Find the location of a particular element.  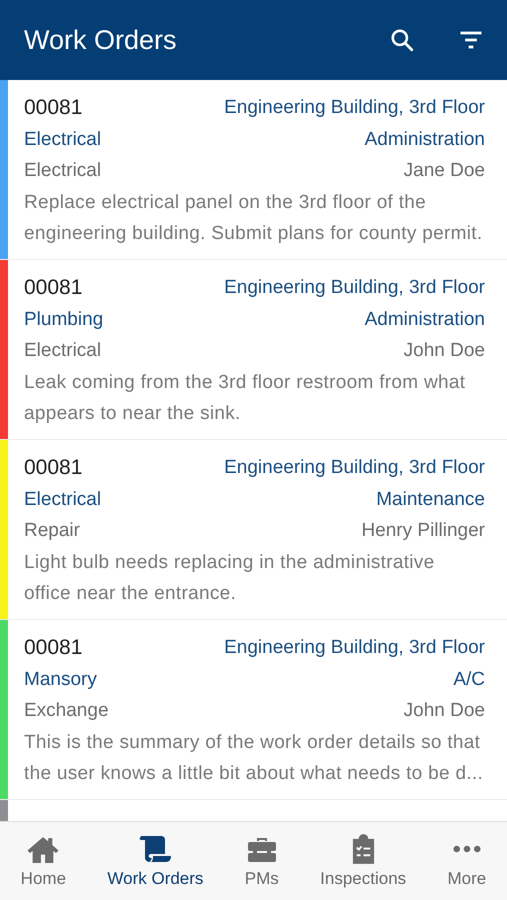

tab-item: Inspections is located at coordinates (363, 861).